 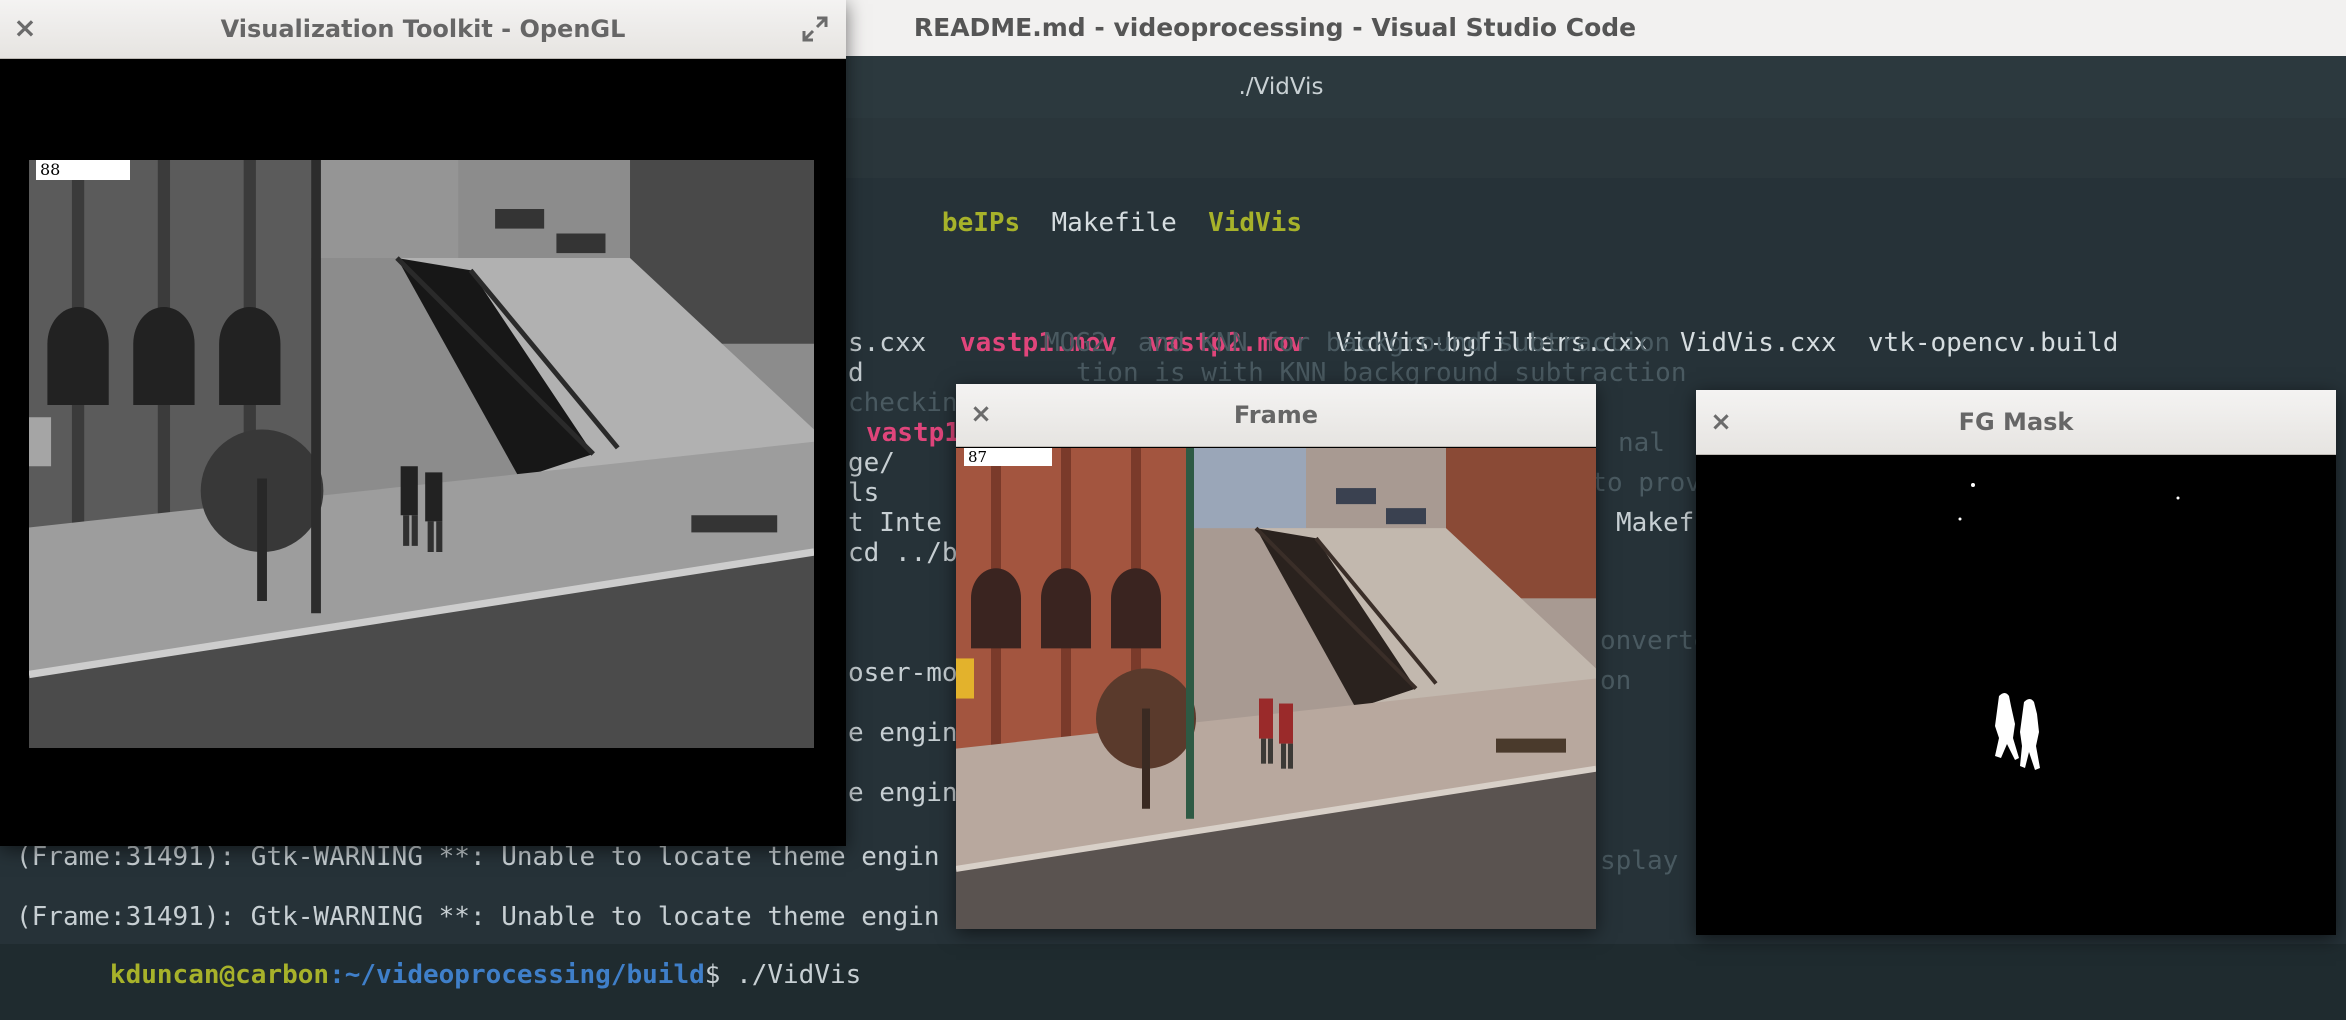 What do you see at coordinates (864, 493) in the screenshot?
I see `terminal-text: ls` at bounding box center [864, 493].